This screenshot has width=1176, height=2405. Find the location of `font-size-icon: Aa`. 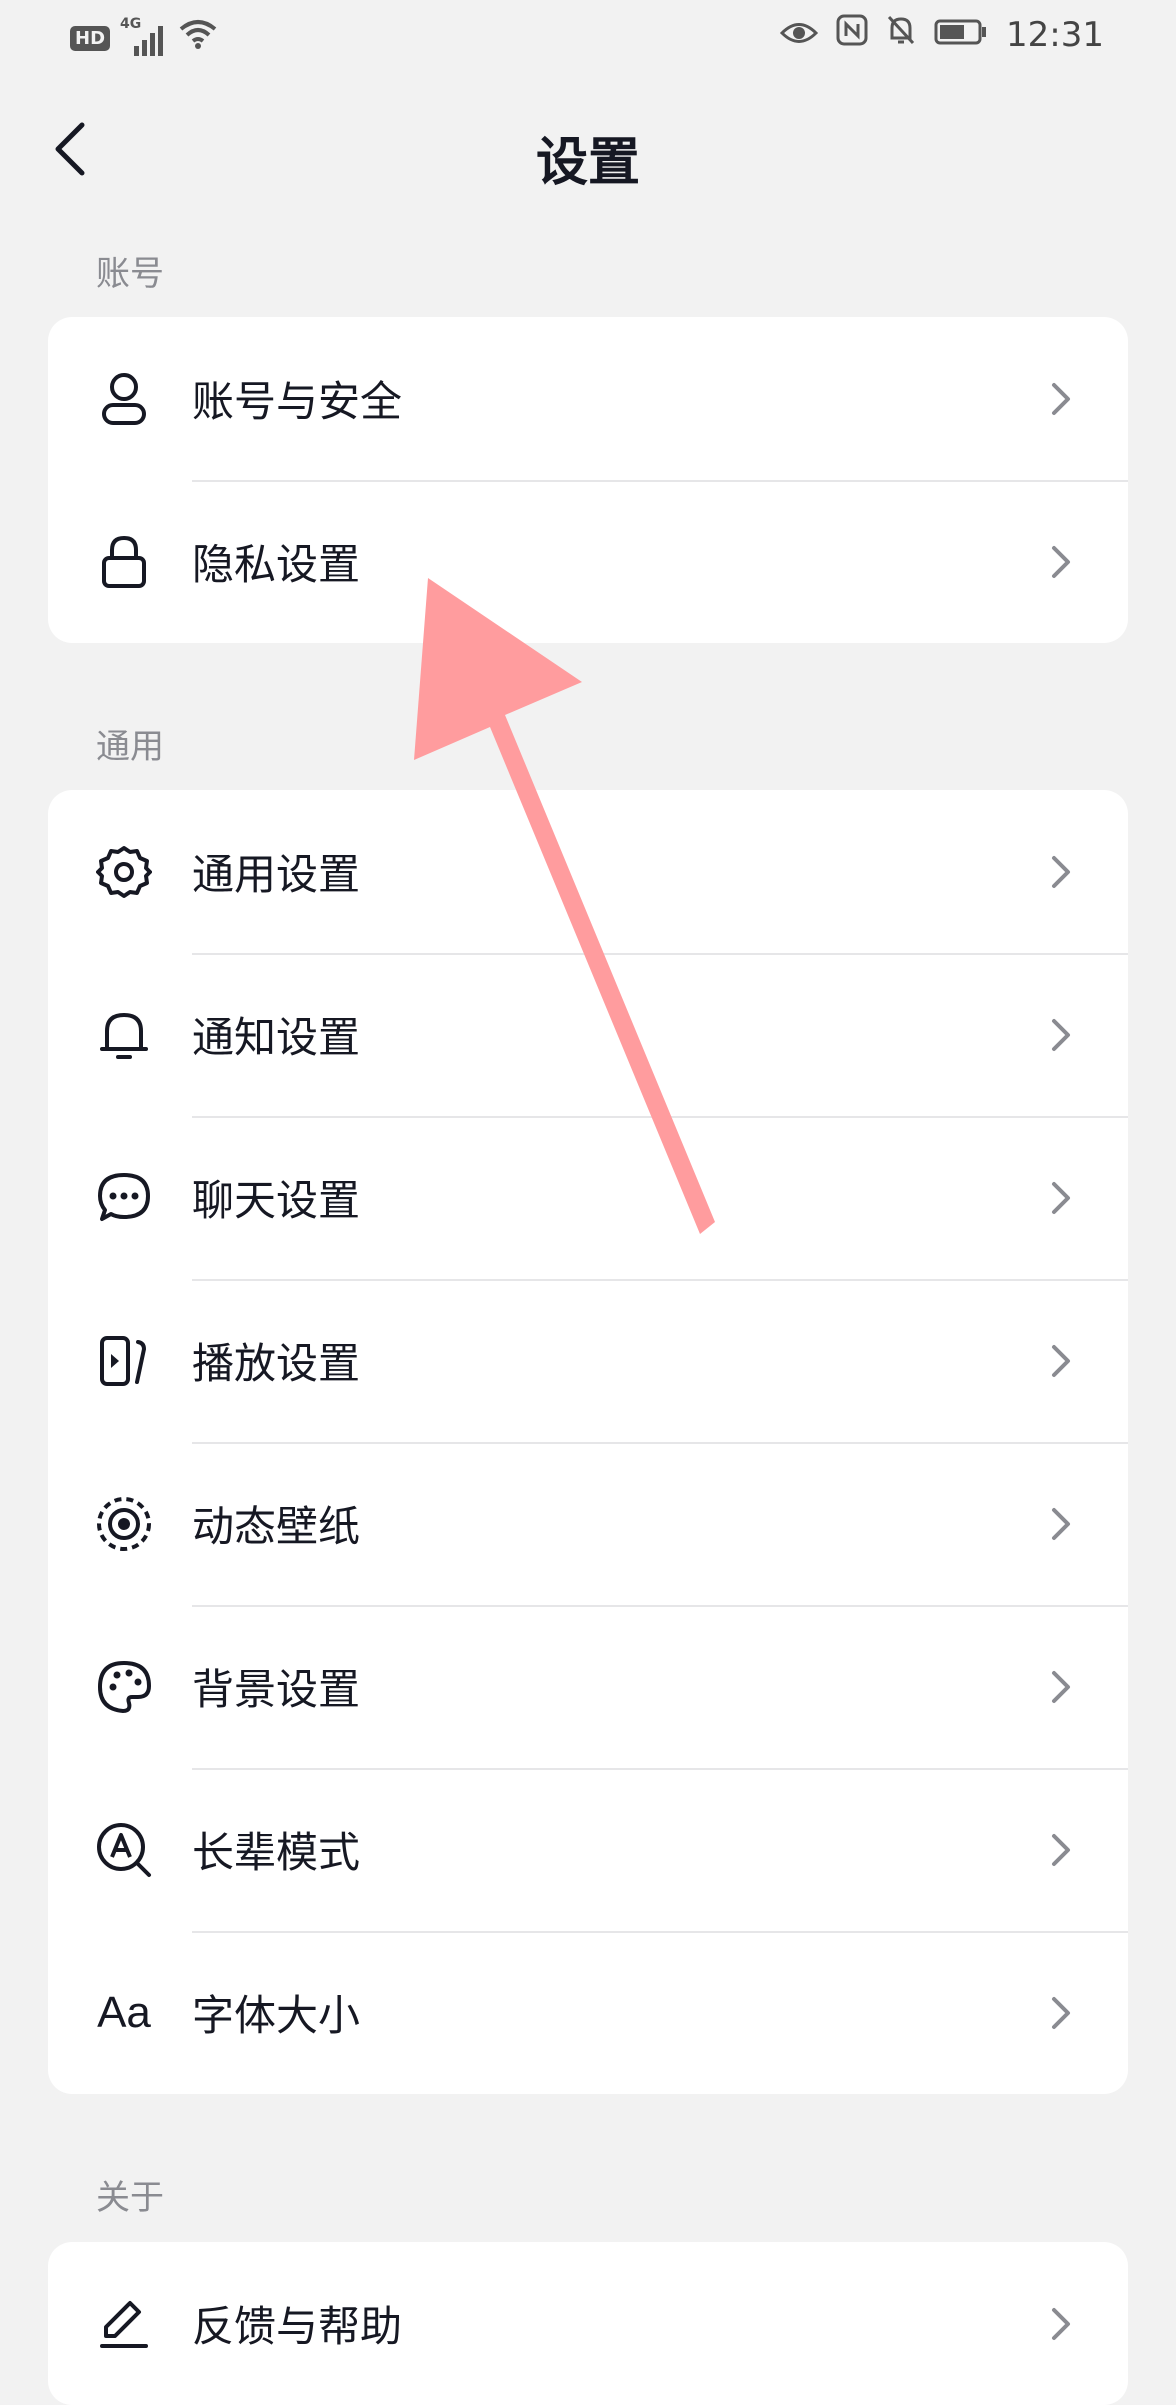

font-size-icon: Aa is located at coordinates (124, 2013).